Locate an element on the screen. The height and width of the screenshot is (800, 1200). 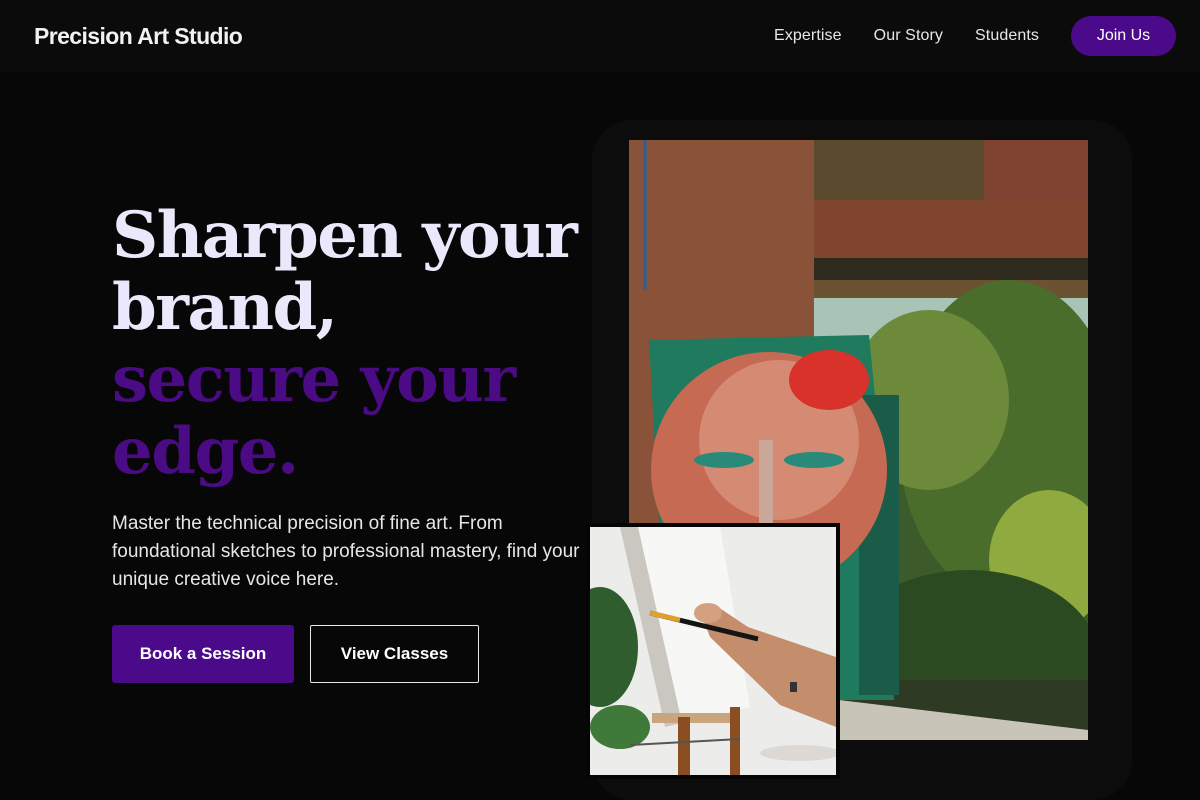
painting-hand-image is located at coordinates (713, 651).